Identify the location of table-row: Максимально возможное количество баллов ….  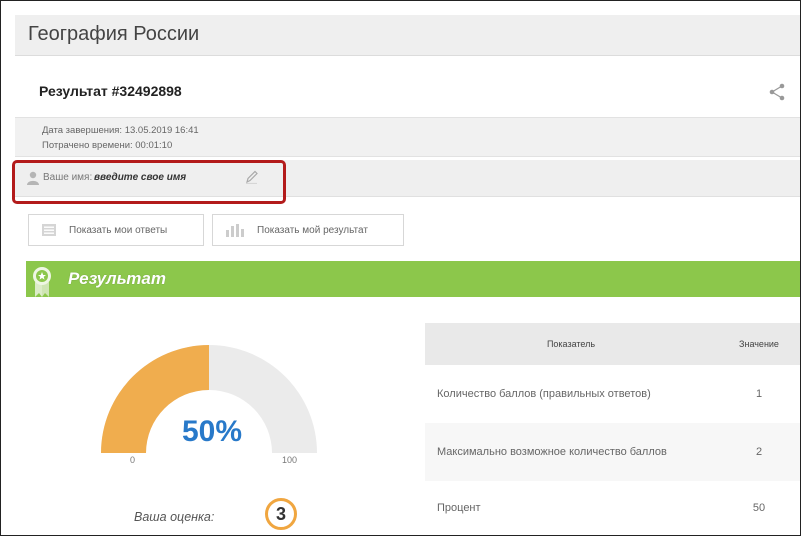
(612, 452).